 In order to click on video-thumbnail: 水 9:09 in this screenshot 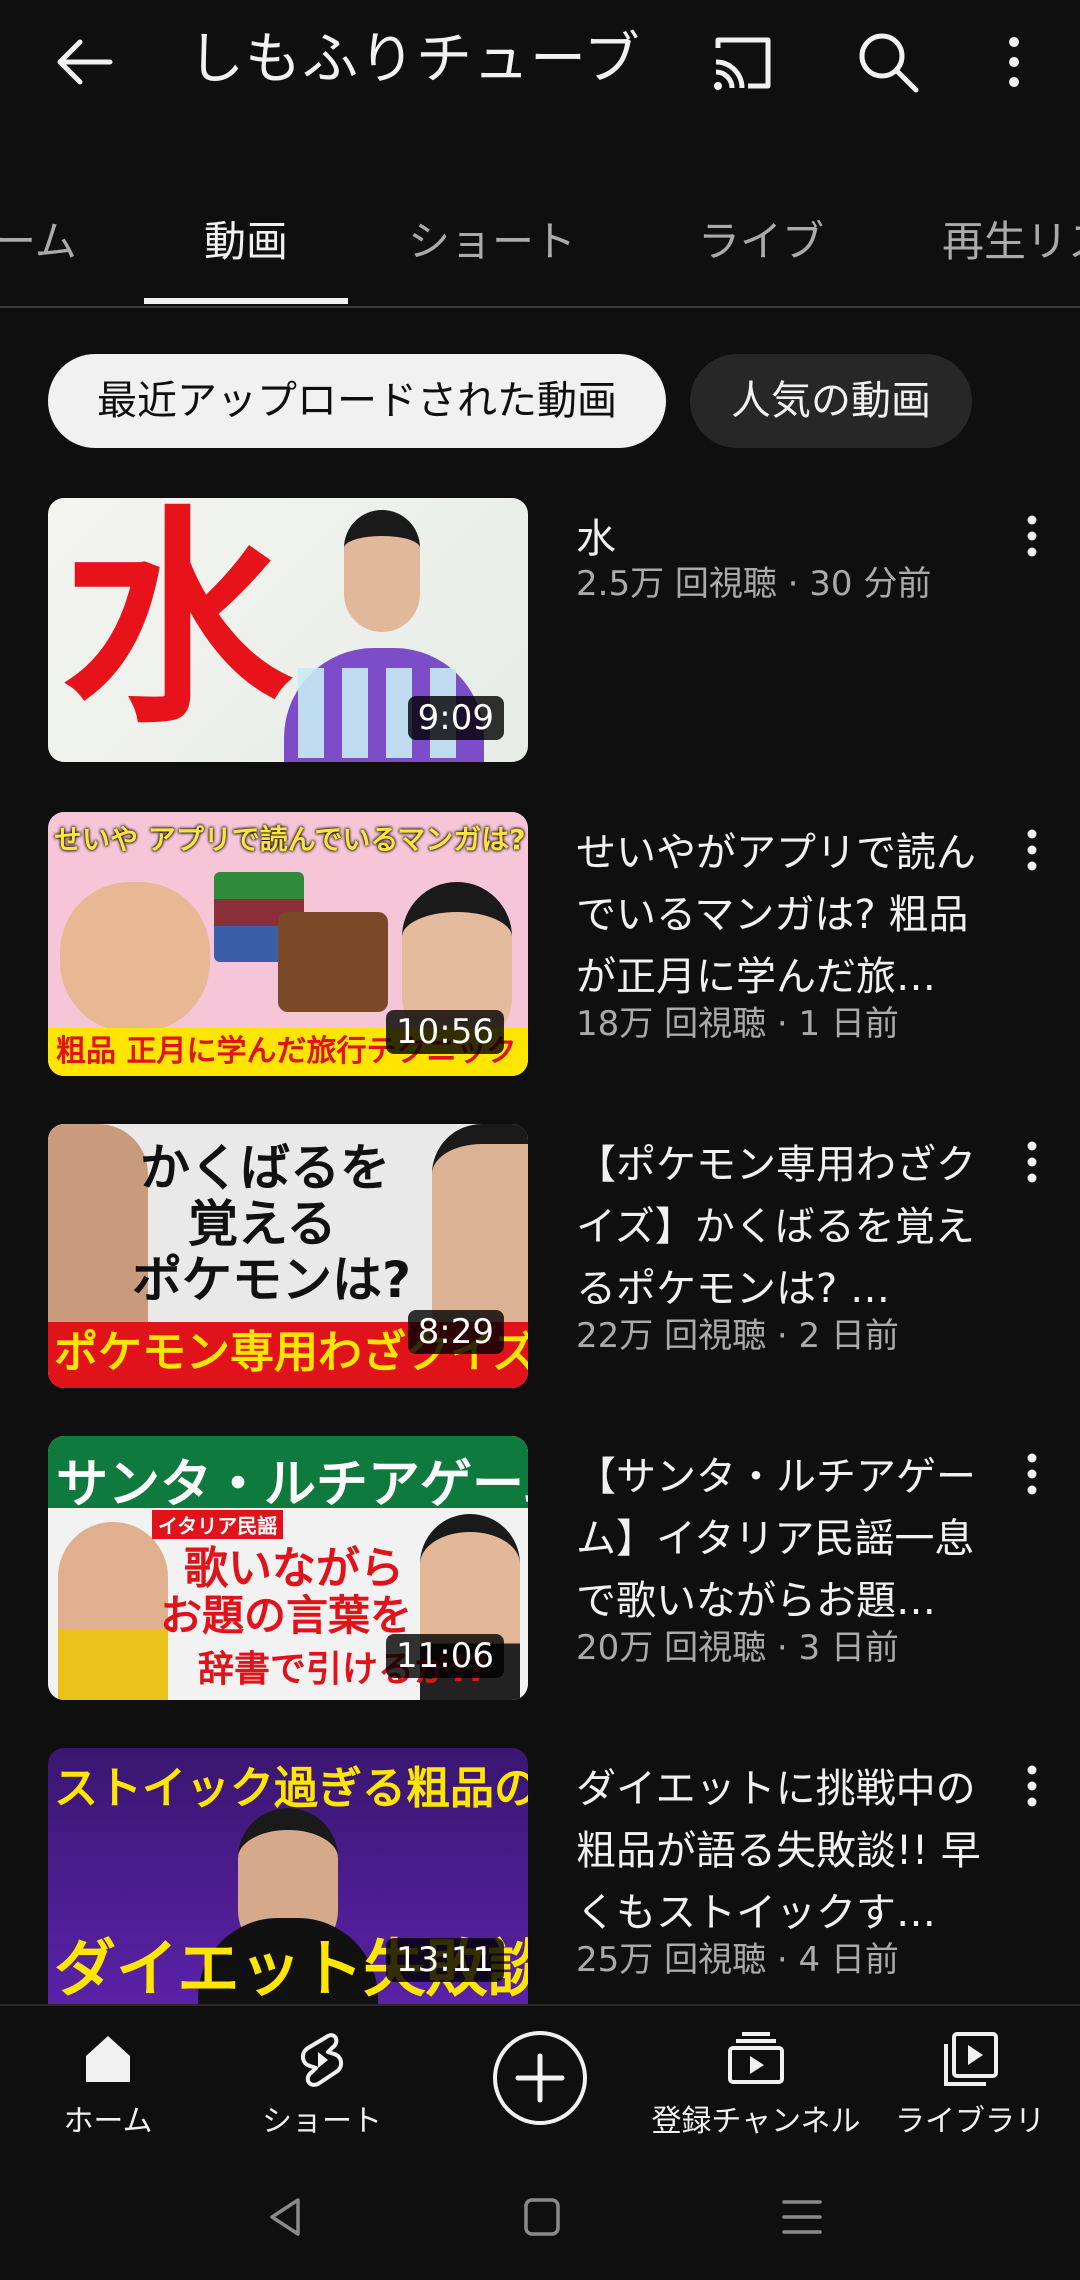, I will do `click(288, 630)`.